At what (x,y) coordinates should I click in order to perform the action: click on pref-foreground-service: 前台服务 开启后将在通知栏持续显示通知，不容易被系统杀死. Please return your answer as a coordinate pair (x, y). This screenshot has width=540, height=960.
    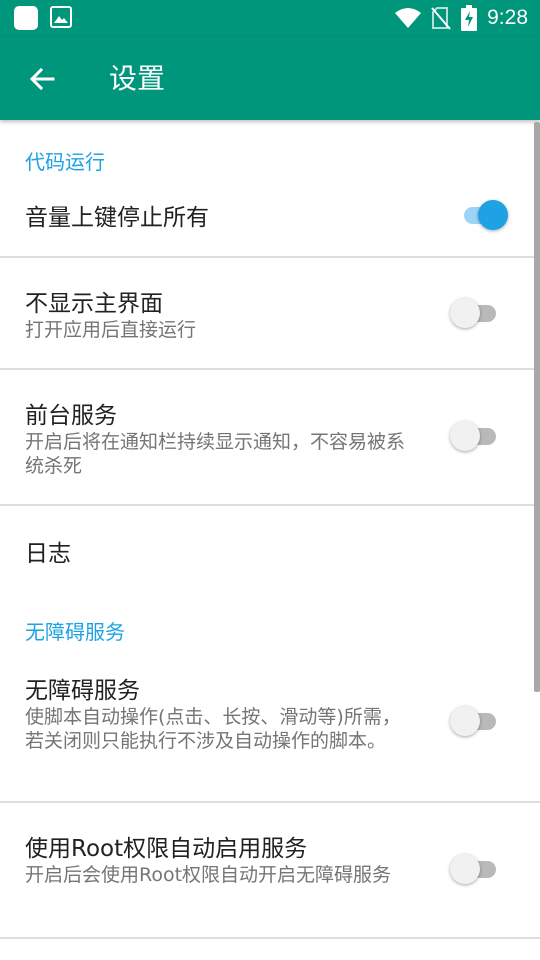
    Looking at the image, I should click on (270, 437).